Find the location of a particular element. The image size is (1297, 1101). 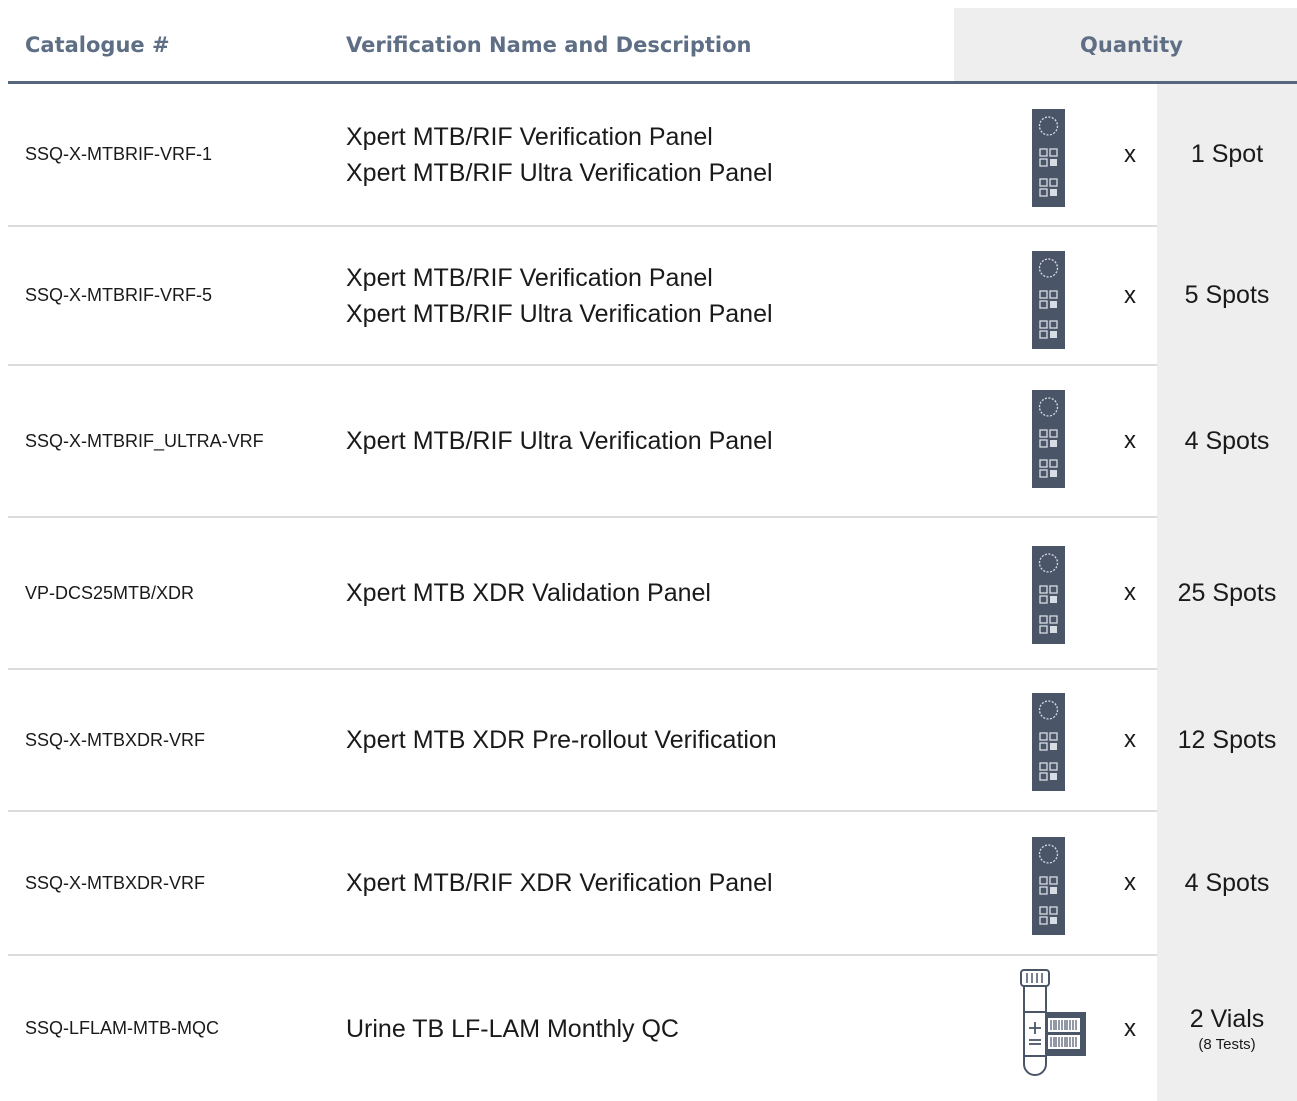

catalogue-number: SSQ-X-MTBRIF-VRF-1 is located at coordinates (118, 154).